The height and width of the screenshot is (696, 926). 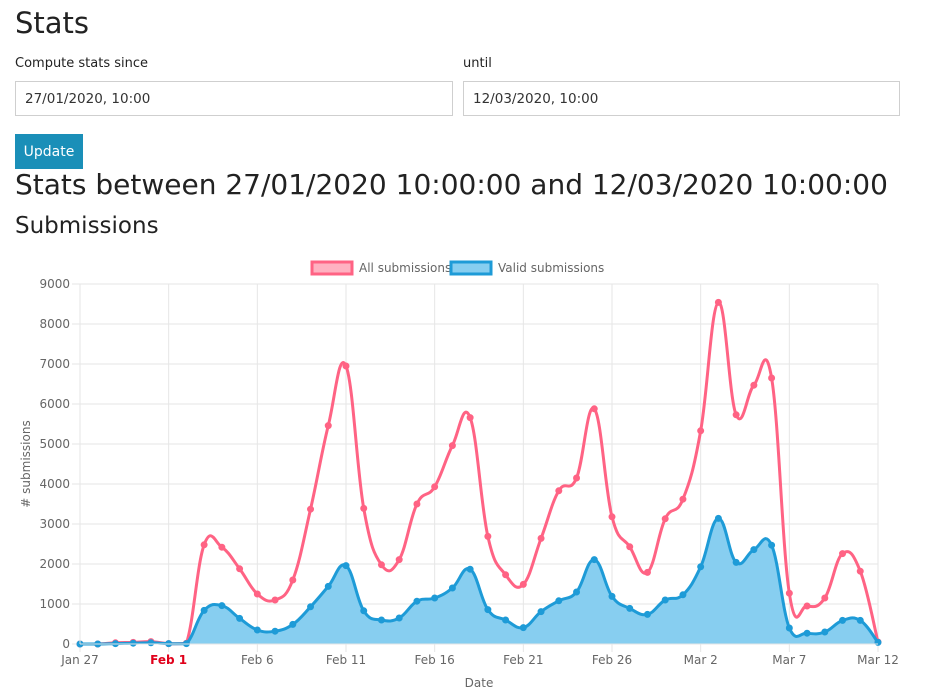 I want to click on until-input, so click(x=681, y=98).